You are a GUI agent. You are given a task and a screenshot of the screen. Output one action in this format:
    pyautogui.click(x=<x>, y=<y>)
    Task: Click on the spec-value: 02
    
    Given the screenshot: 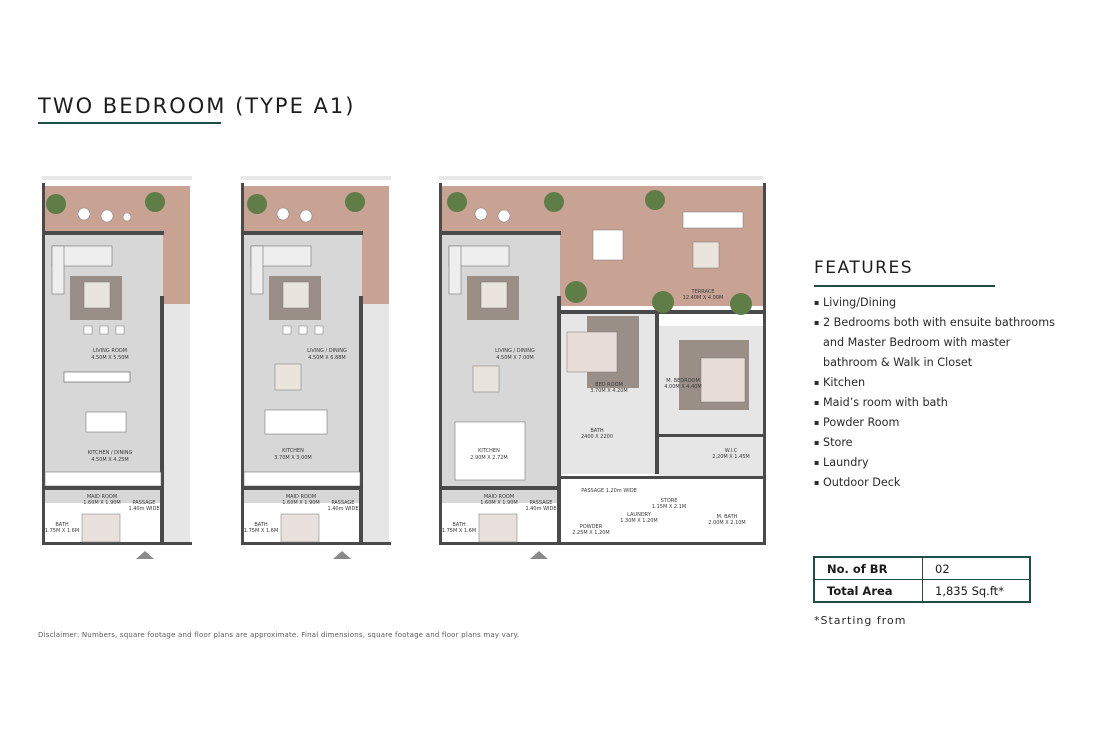 What is the action you would take?
    pyautogui.click(x=976, y=568)
    